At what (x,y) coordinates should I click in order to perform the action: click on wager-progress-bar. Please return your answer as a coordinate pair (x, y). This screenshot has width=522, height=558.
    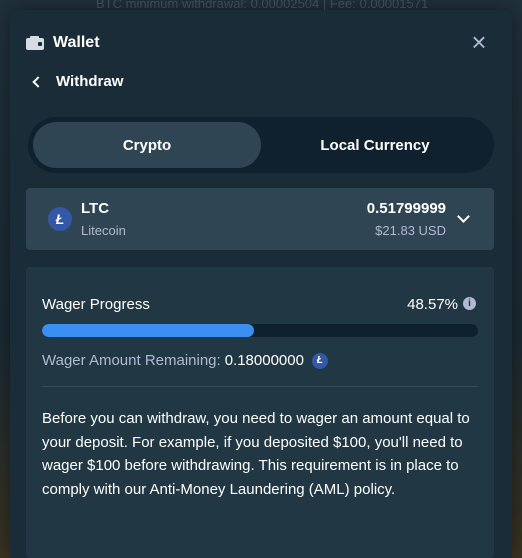
    Looking at the image, I should click on (260, 330).